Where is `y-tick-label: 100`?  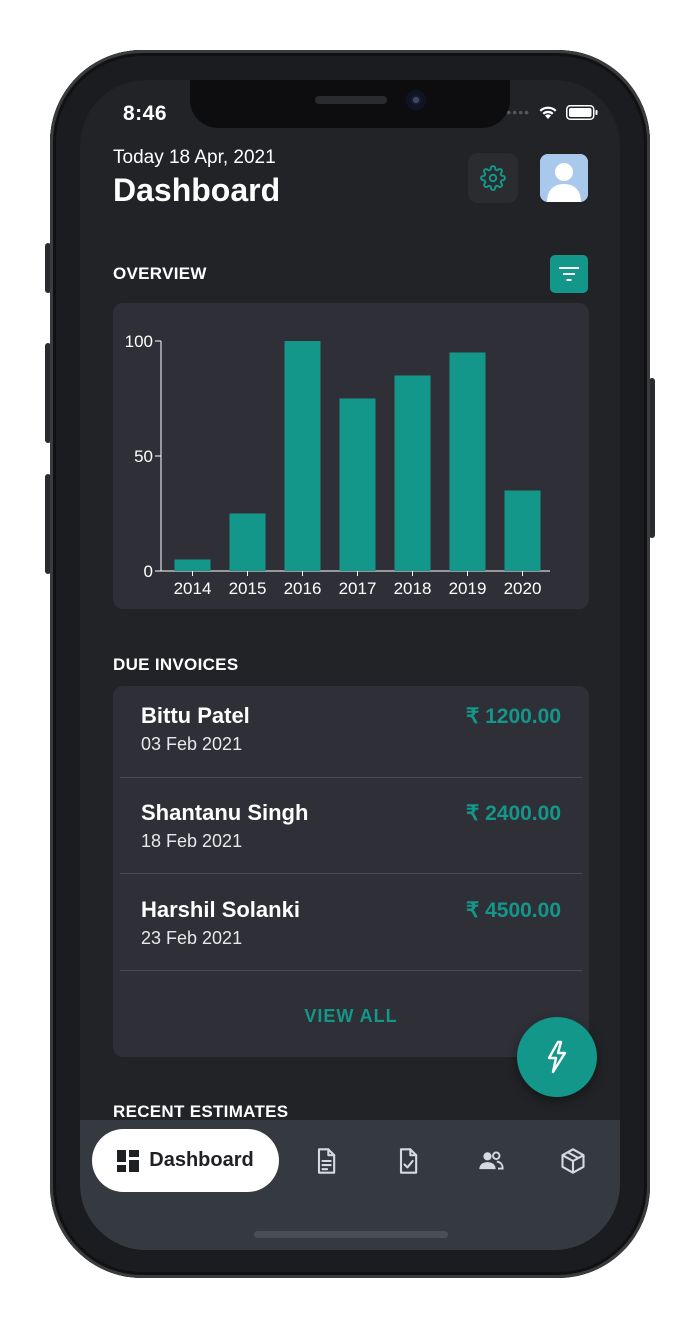
y-tick-label: 100 is located at coordinates (139, 341).